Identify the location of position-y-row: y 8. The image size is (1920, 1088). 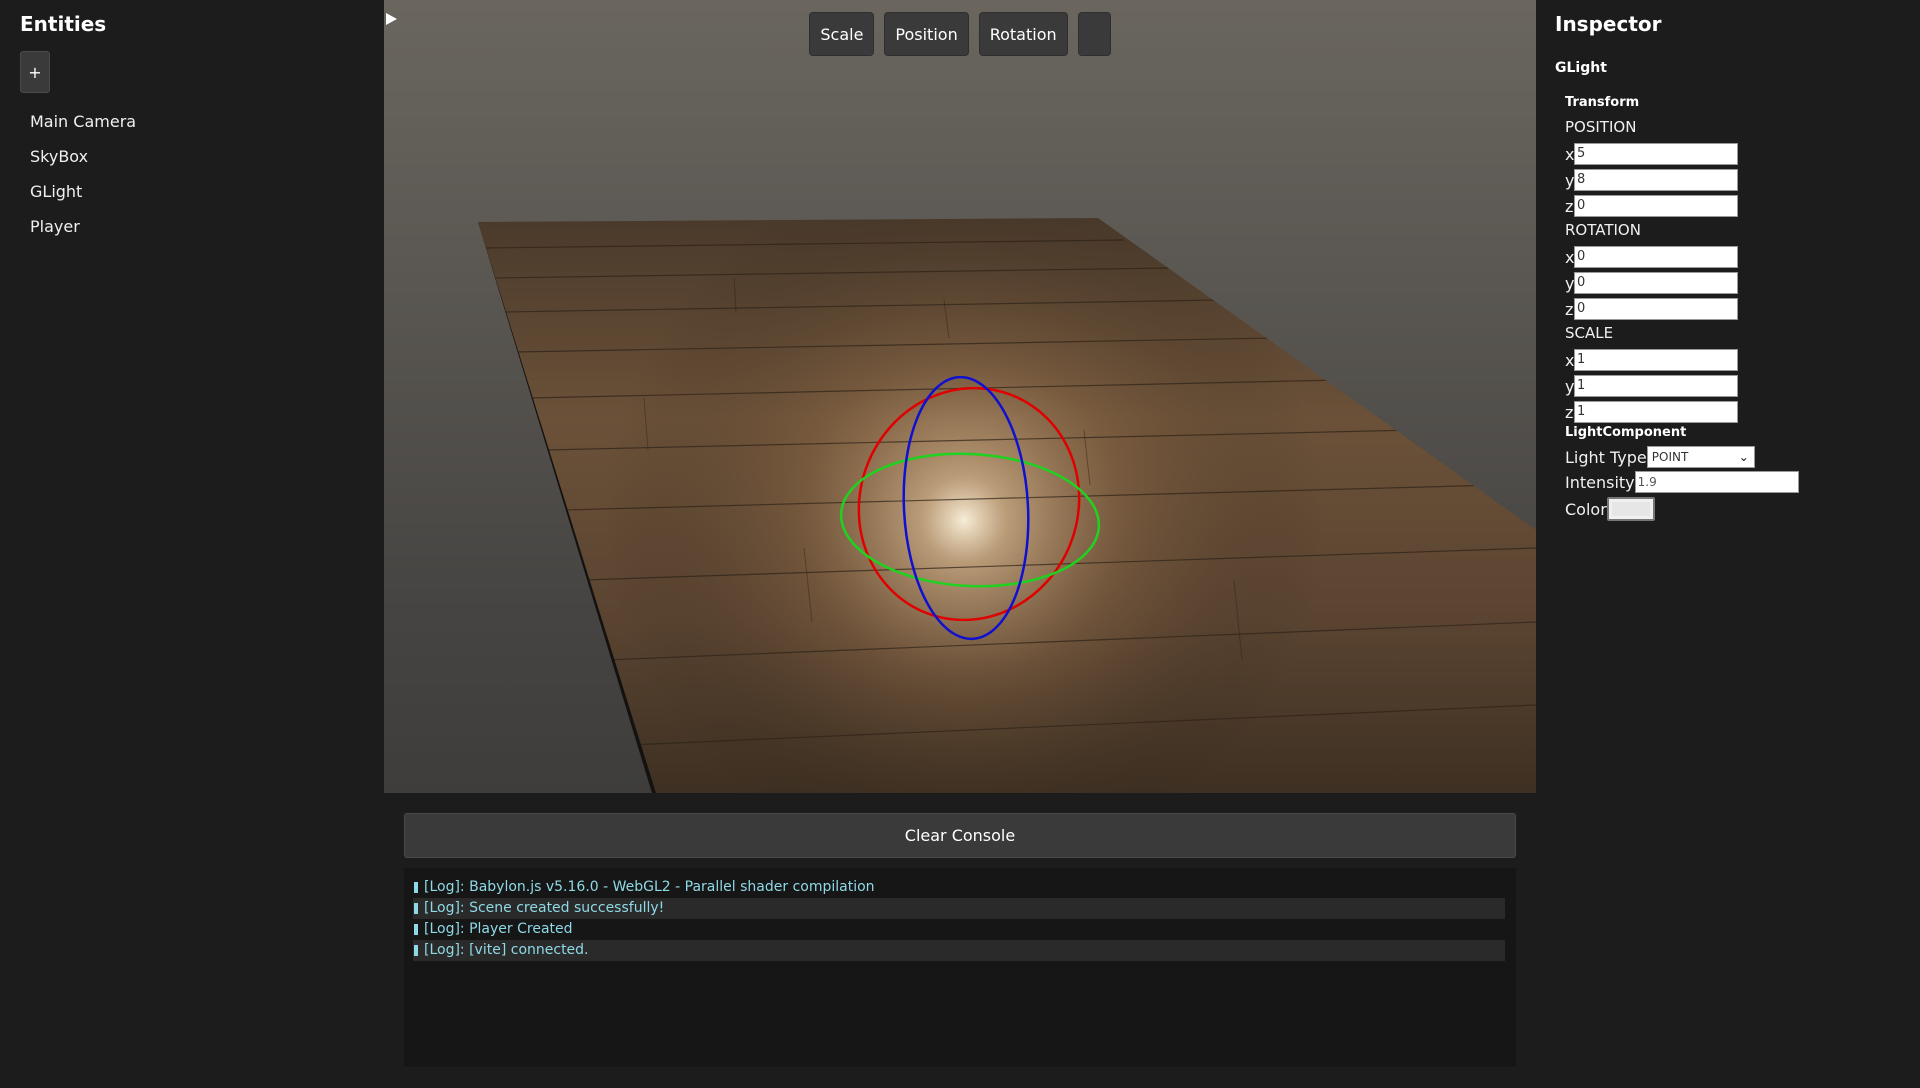
(1651, 180).